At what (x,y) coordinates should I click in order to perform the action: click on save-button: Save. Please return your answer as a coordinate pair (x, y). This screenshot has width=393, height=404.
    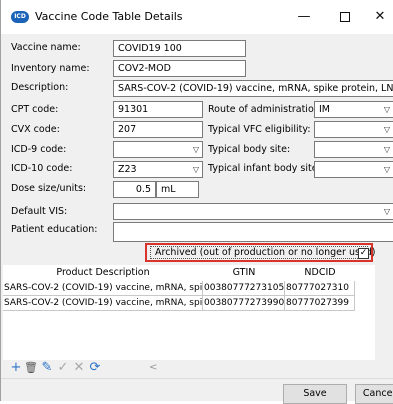
    Looking at the image, I should click on (315, 394).